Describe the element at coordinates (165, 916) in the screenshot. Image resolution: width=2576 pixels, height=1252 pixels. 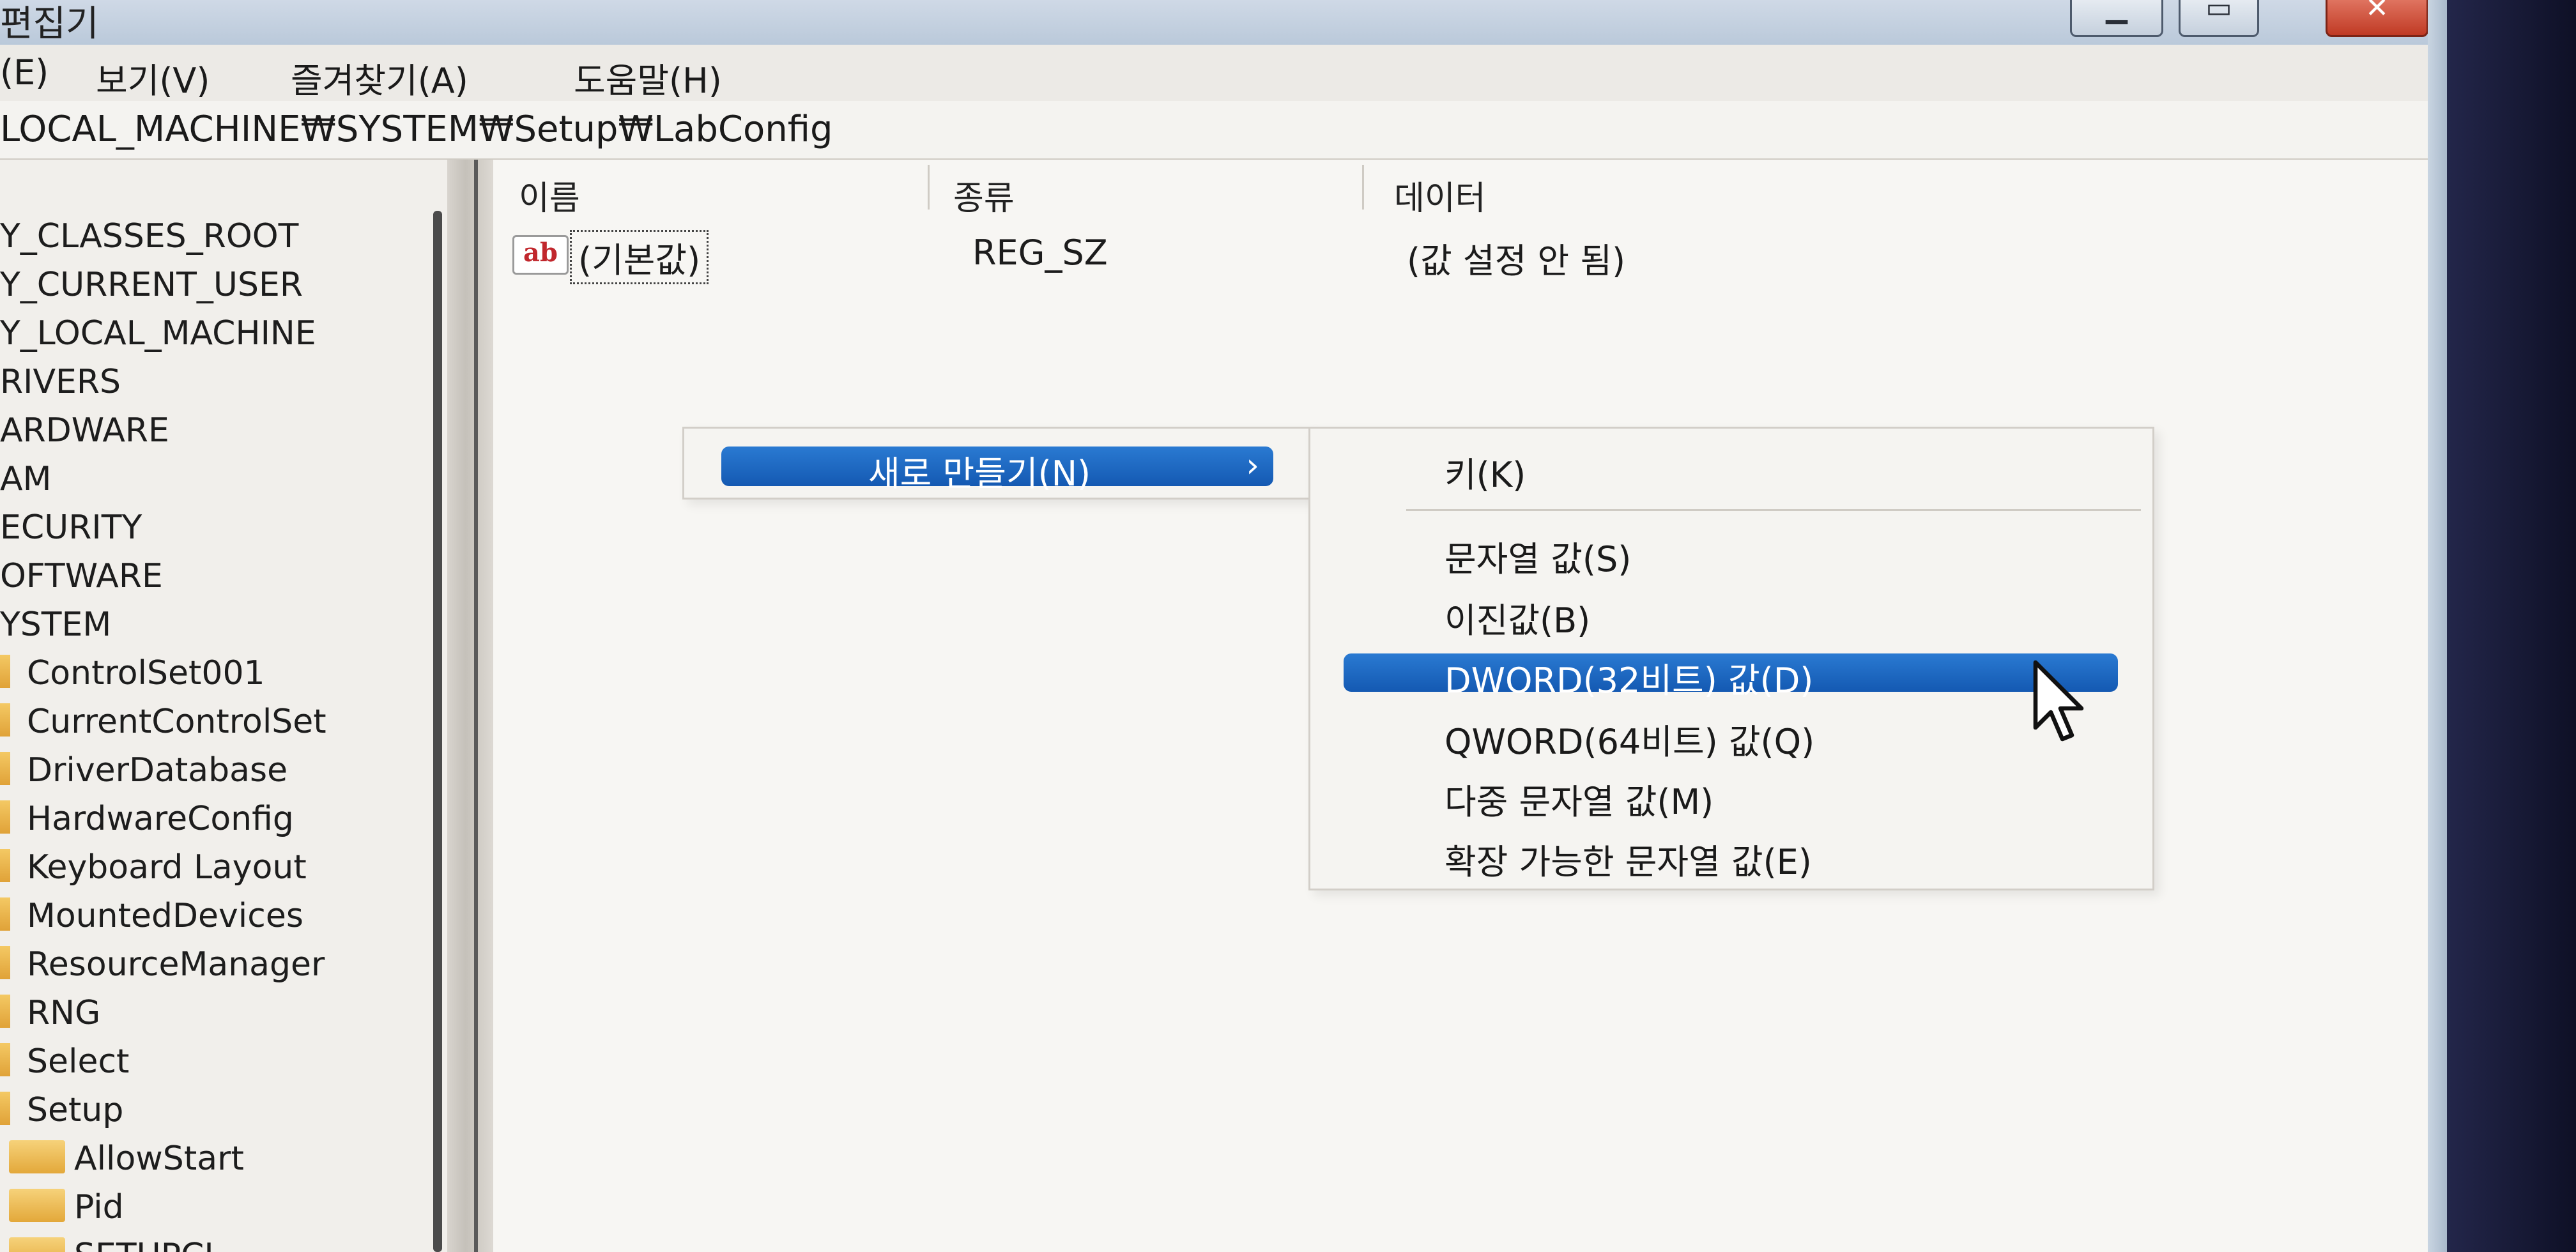
I see `tree-item-label: MountedDevices` at that location.